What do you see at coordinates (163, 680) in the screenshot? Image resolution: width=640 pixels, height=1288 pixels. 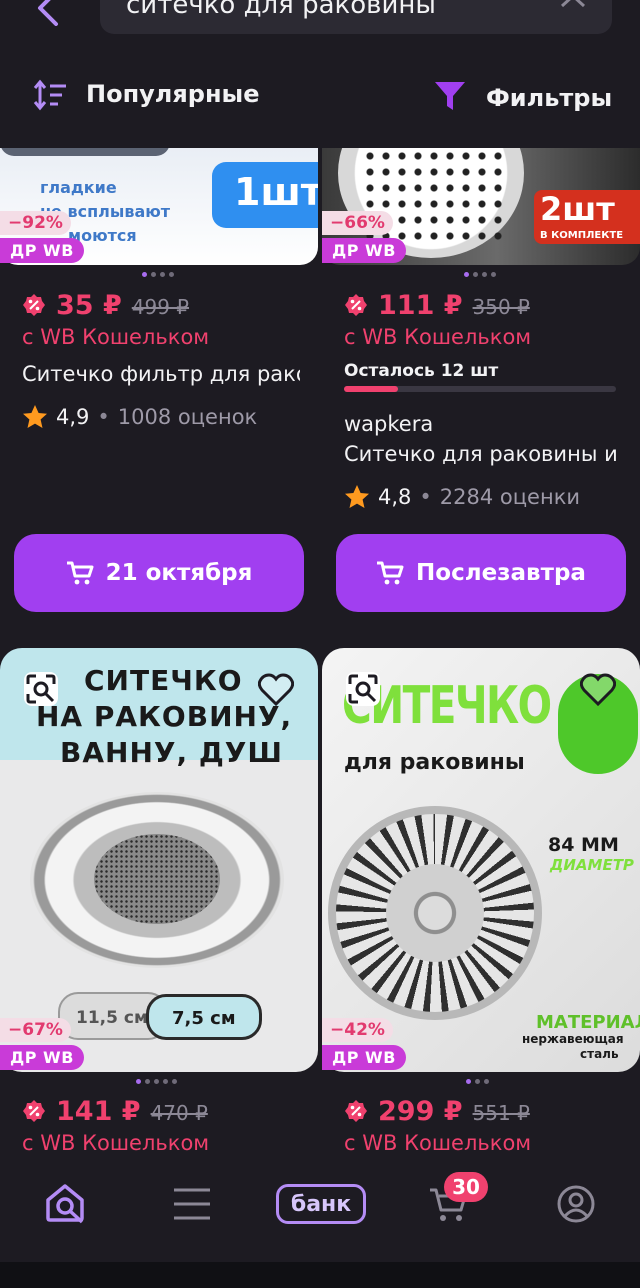 I see `image-caption: СИТЕЧКО` at bounding box center [163, 680].